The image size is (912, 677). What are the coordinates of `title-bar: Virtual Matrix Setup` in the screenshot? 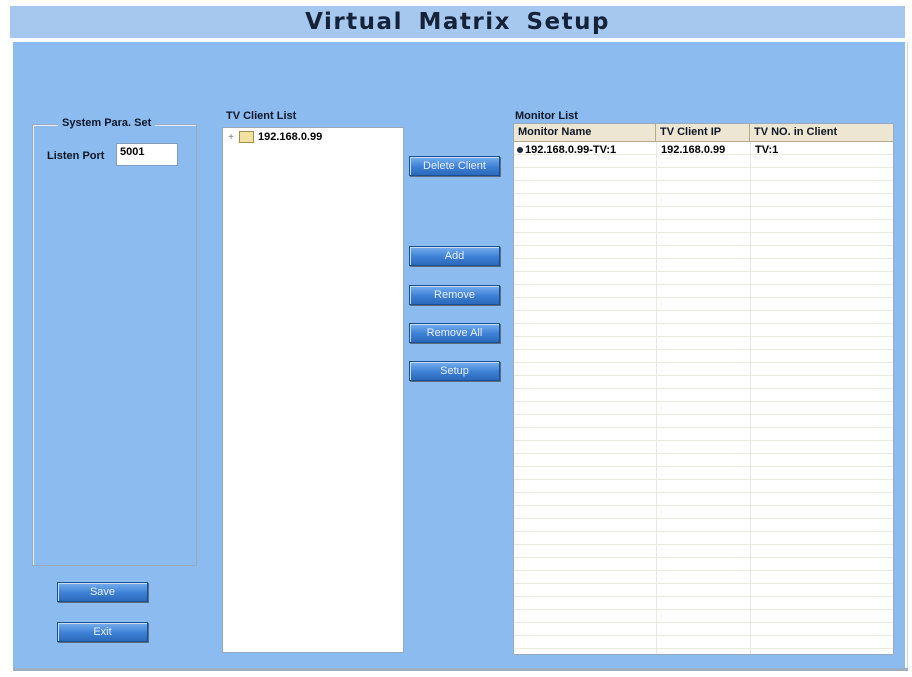 It's located at (457, 22).